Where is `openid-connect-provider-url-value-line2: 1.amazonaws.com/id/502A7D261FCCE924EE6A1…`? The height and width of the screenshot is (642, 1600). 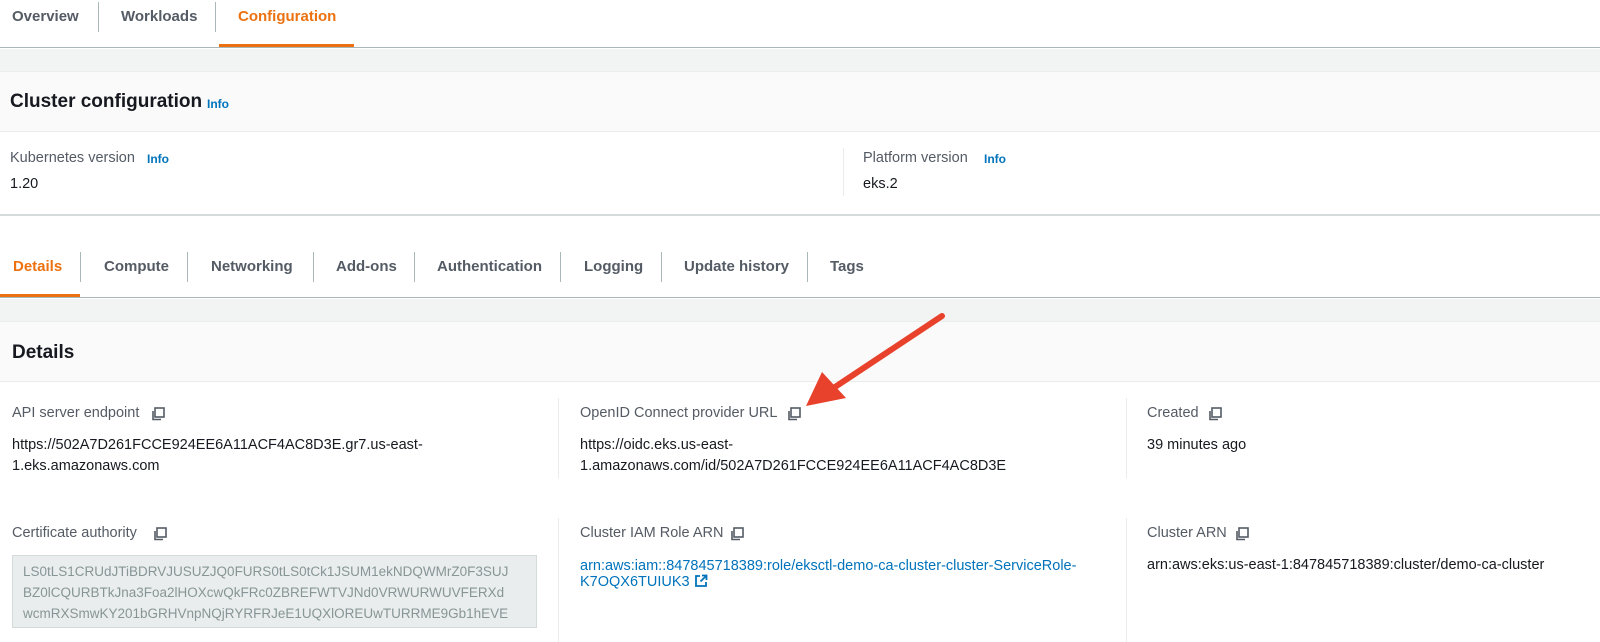 openid-connect-provider-url-value-line2: 1.amazonaws.com/id/502A7D261FCCE924EE6A1… is located at coordinates (793, 466).